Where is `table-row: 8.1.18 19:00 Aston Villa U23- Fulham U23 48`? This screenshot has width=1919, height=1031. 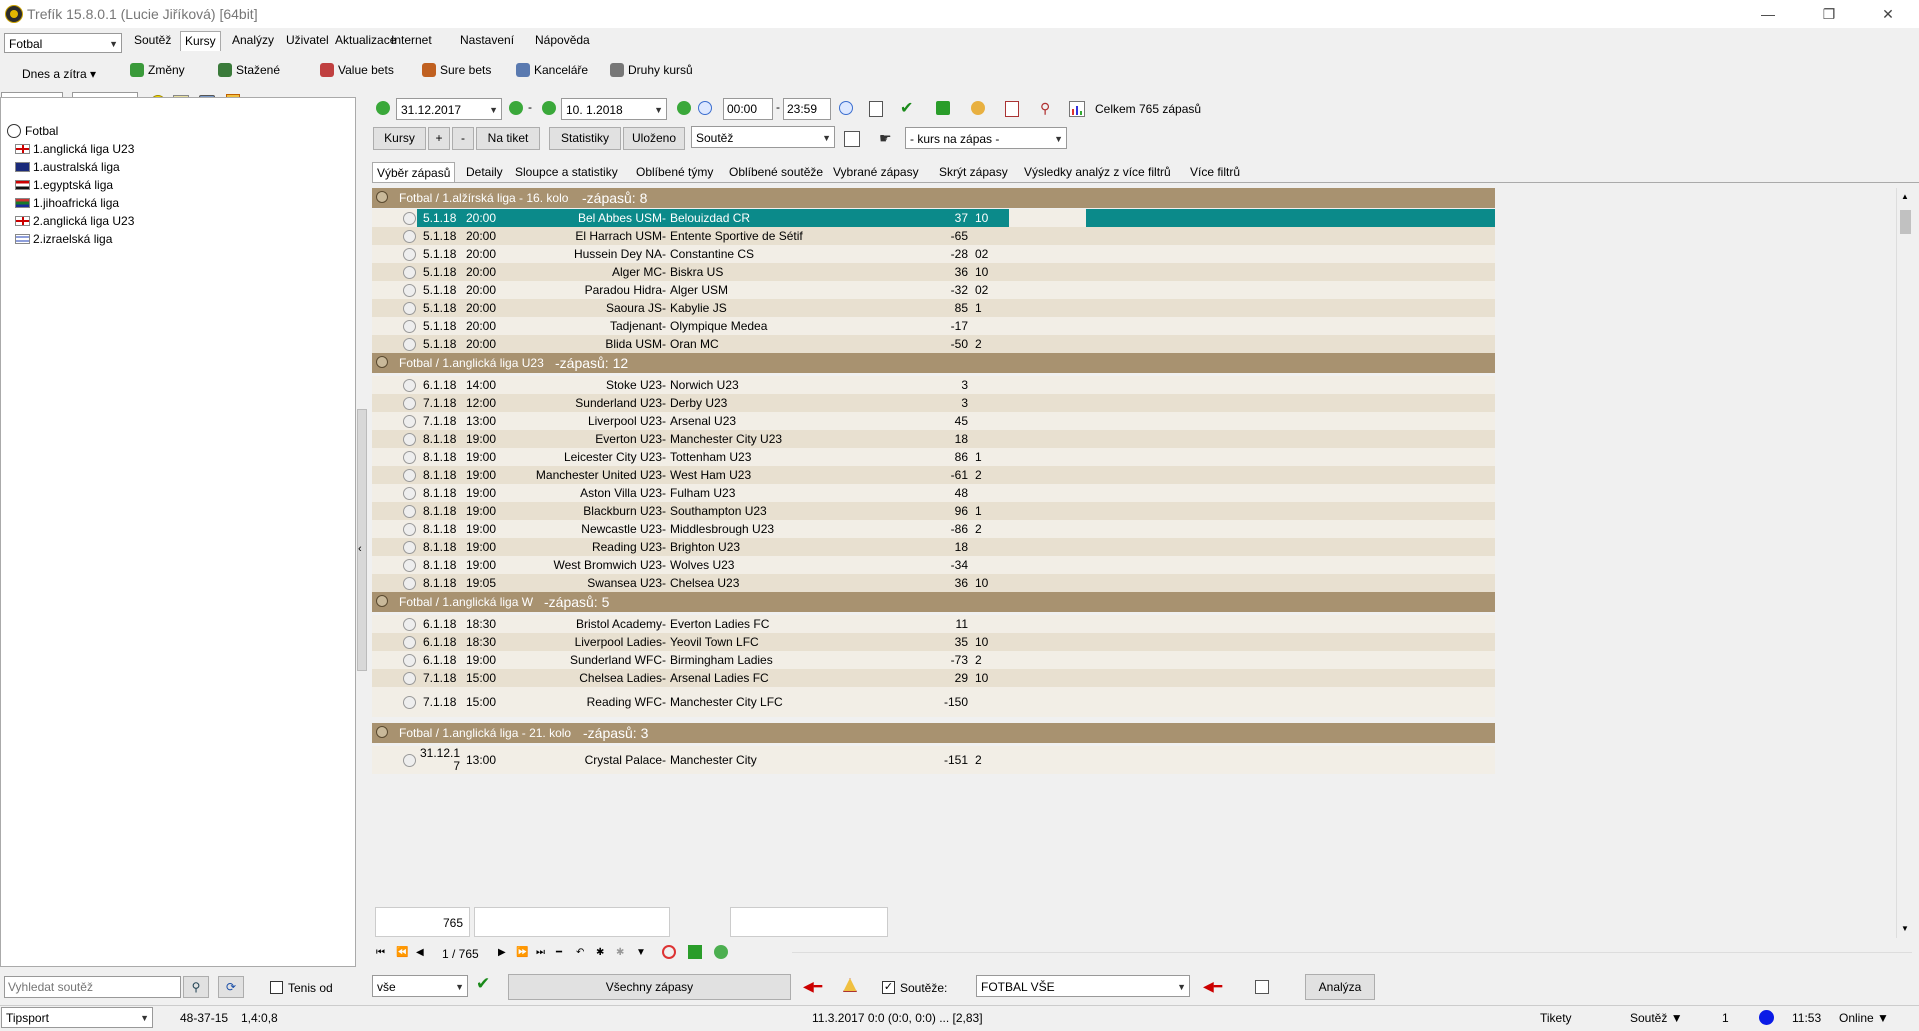 table-row: 8.1.18 19:00 Aston Villa U23- Fulham U23 48 is located at coordinates (933, 493).